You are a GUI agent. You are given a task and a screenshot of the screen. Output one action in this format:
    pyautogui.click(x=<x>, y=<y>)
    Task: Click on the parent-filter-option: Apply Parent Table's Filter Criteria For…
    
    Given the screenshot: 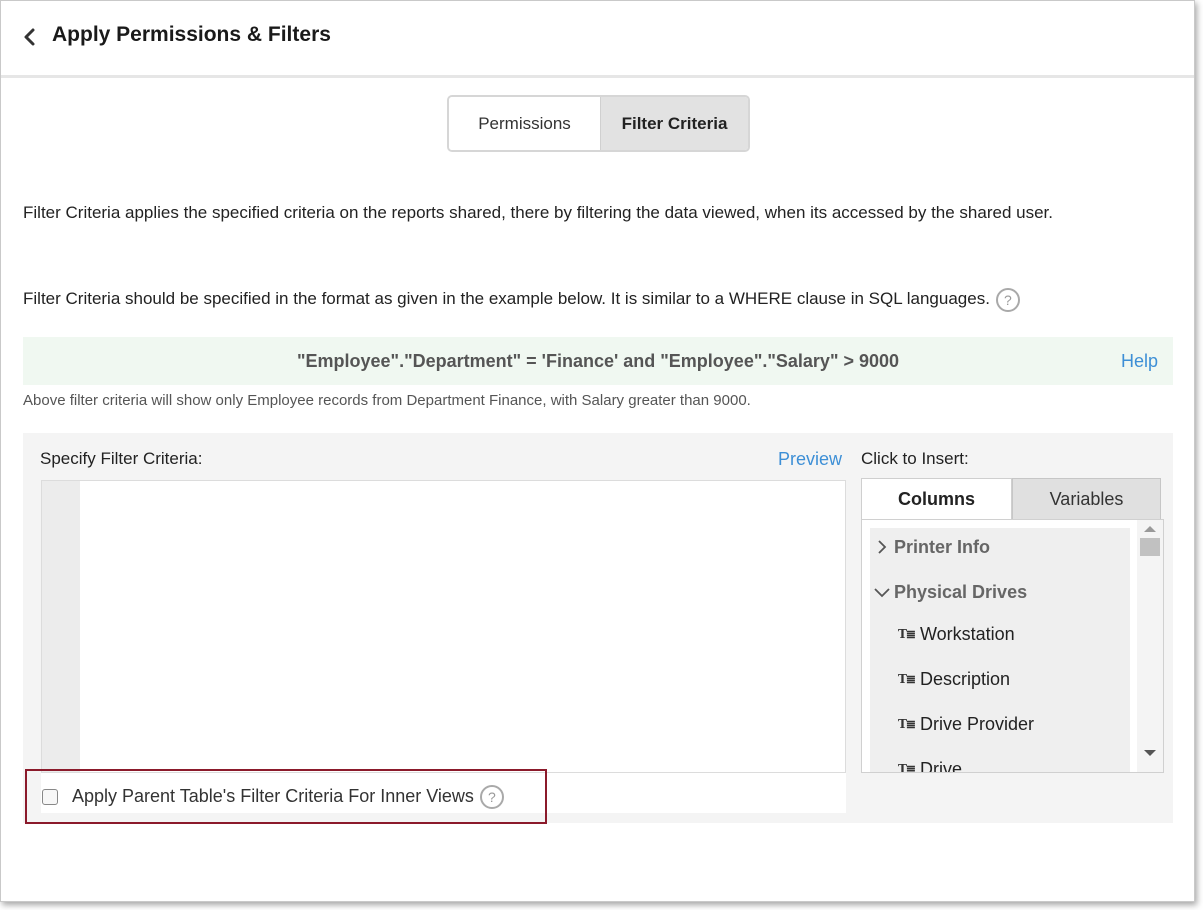 What is the action you would take?
    pyautogui.click(x=286, y=796)
    